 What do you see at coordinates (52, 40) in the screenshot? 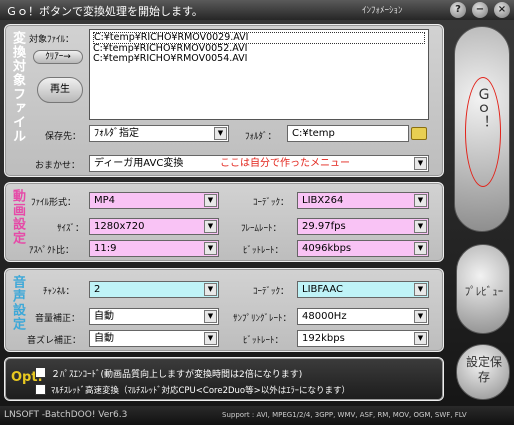
I see `target-files-label: 対象ﾌｧｲﾙ：` at bounding box center [52, 40].